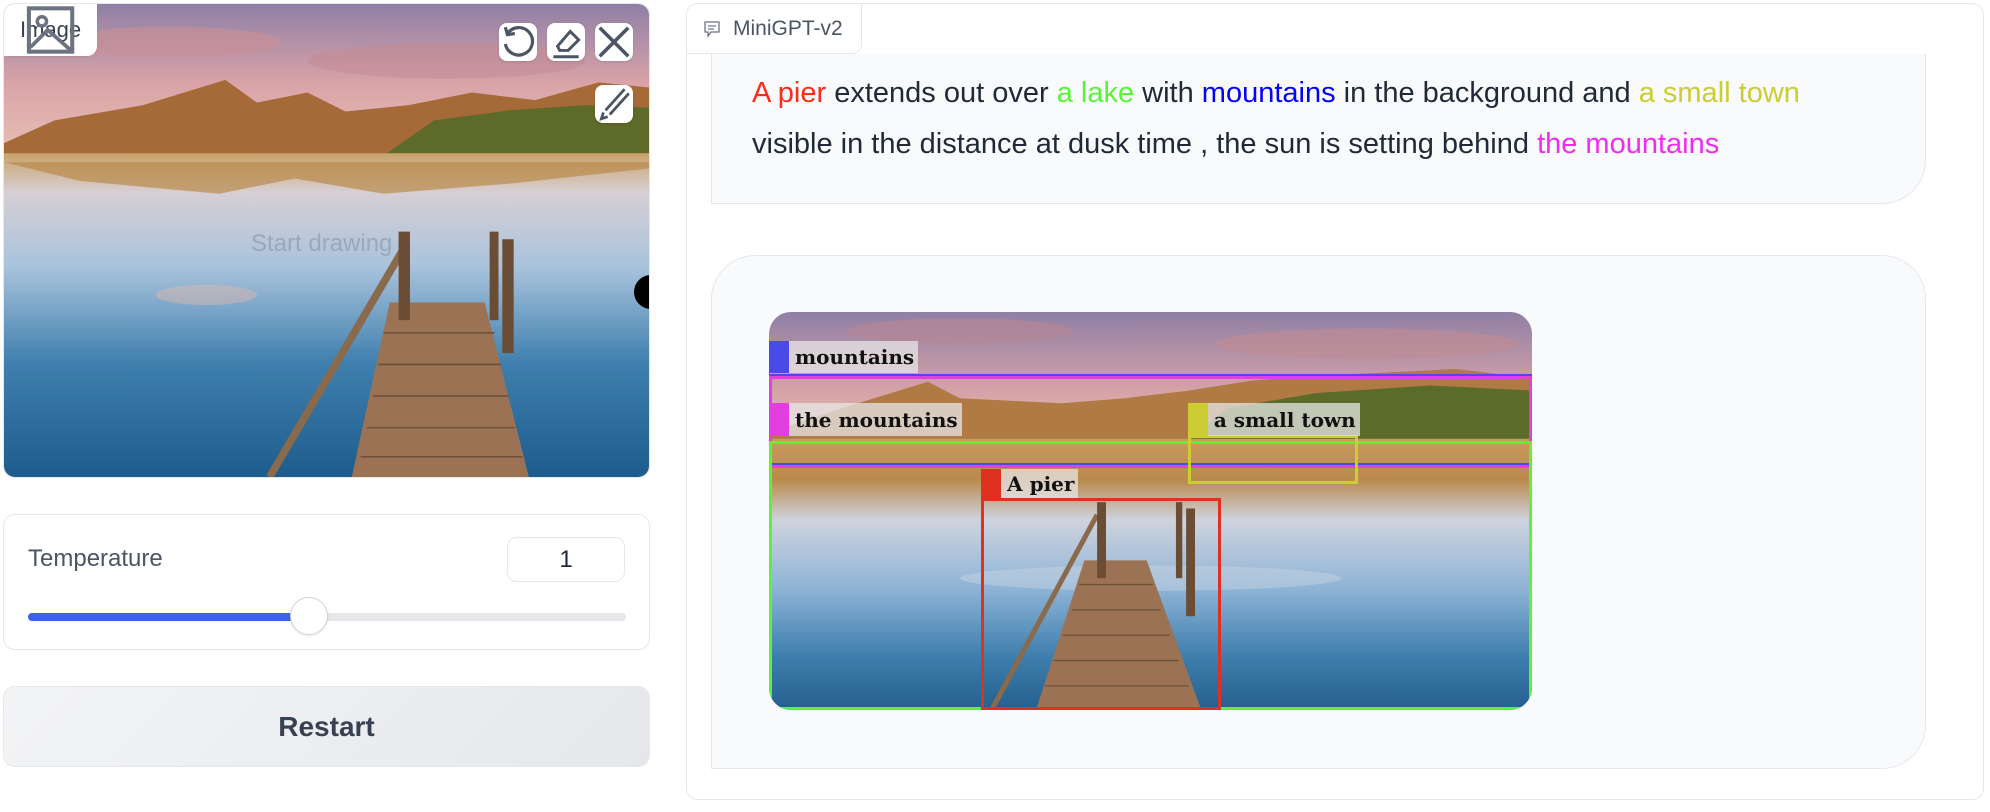  I want to click on close-icon, so click(614, 42).